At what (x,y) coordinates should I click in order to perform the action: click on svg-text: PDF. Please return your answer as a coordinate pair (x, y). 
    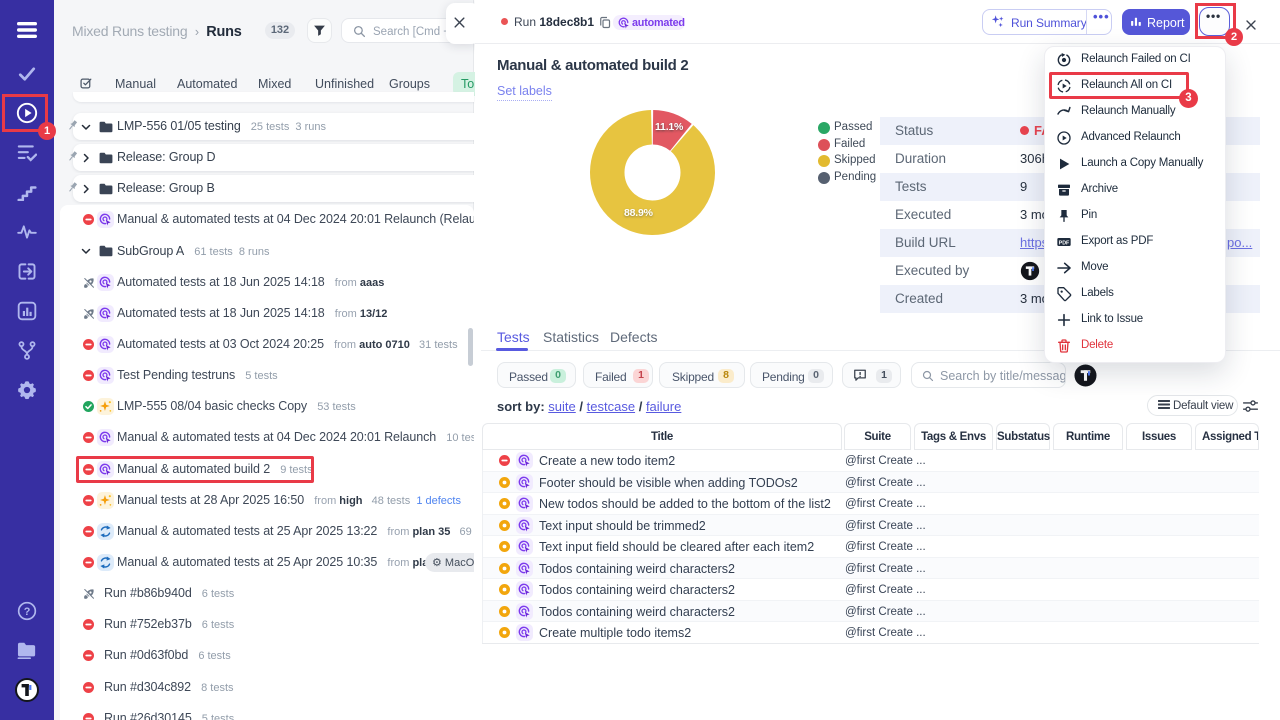
    Looking at the image, I should click on (1064, 243).